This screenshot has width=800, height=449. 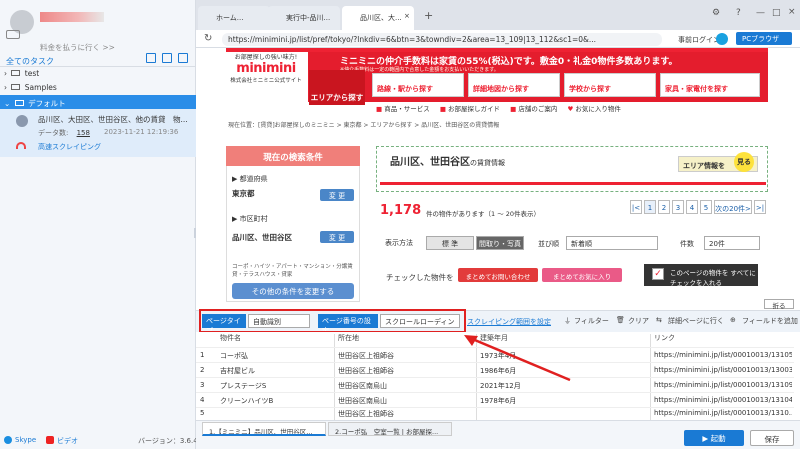 What do you see at coordinates (183, 58) in the screenshot?
I see `search-icon` at bounding box center [183, 58].